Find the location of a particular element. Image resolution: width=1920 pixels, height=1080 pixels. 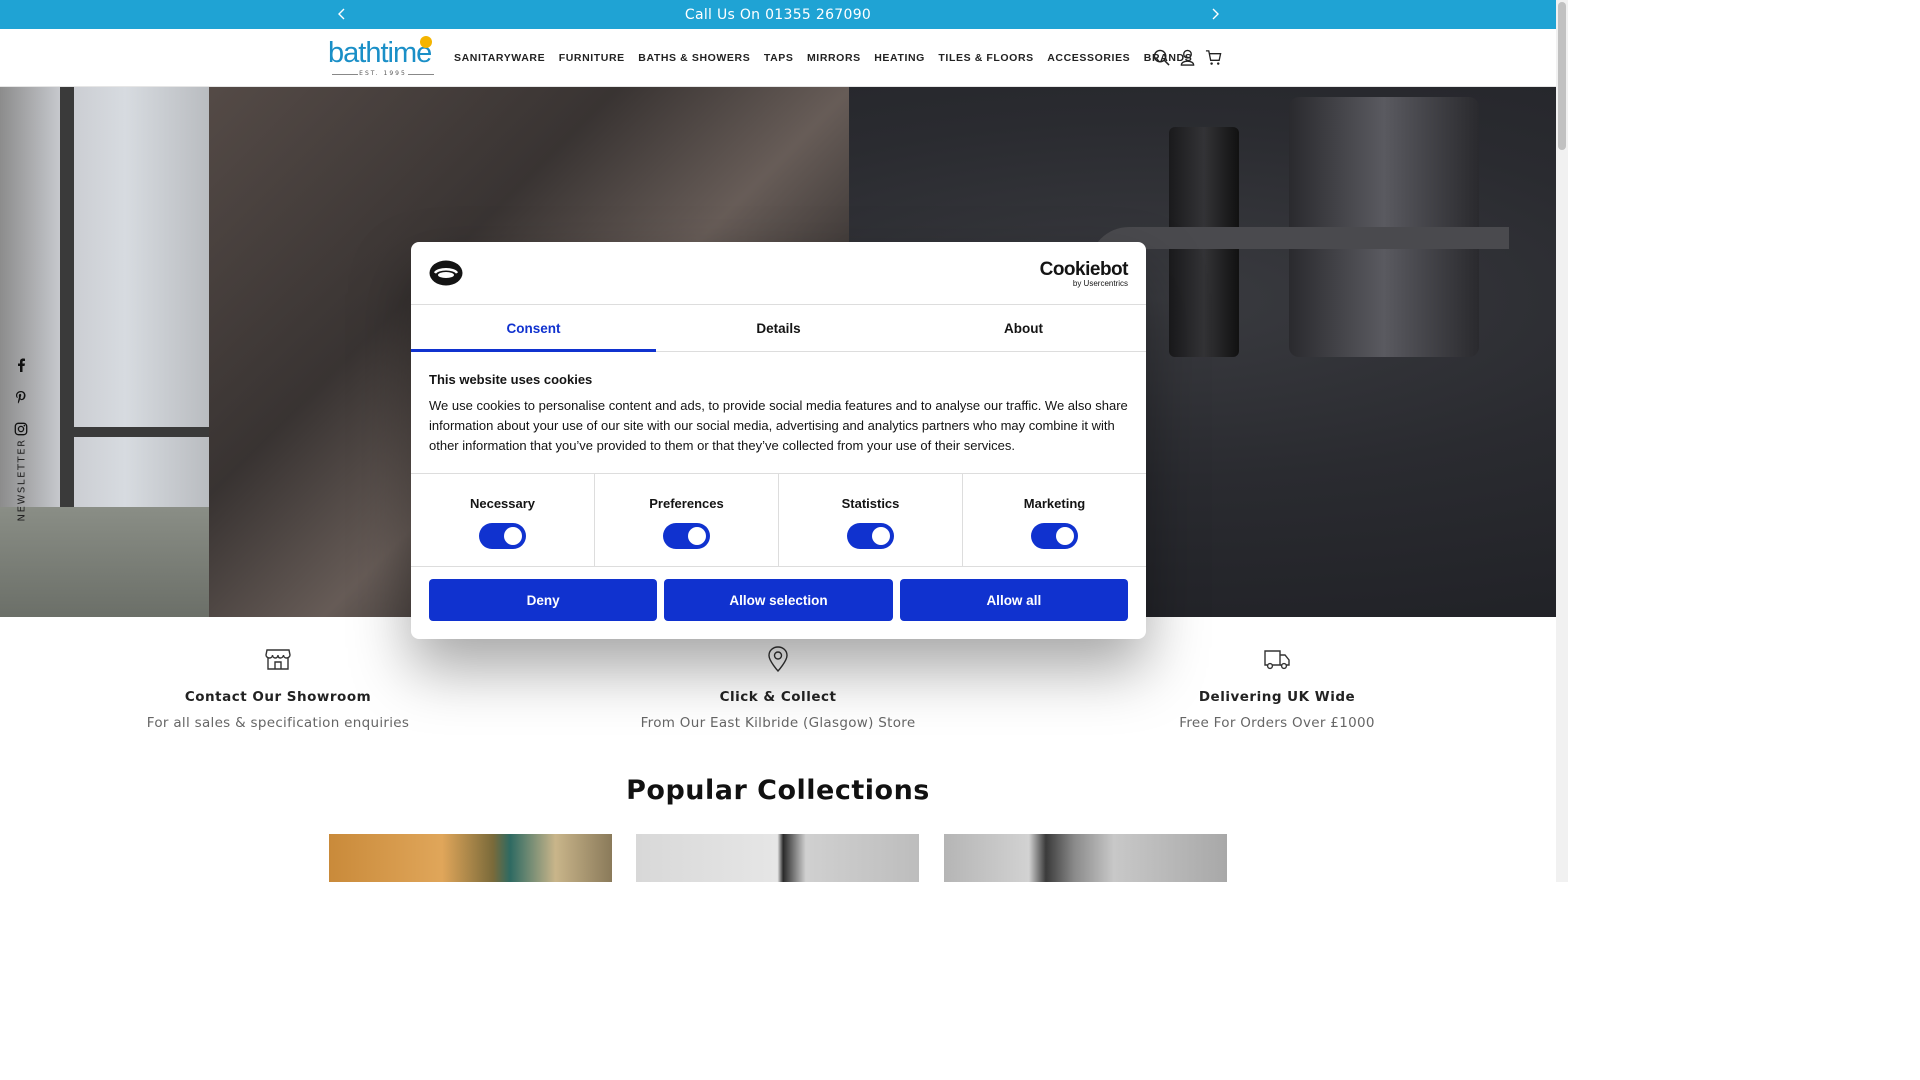

tab-details: Details is located at coordinates (778, 328).